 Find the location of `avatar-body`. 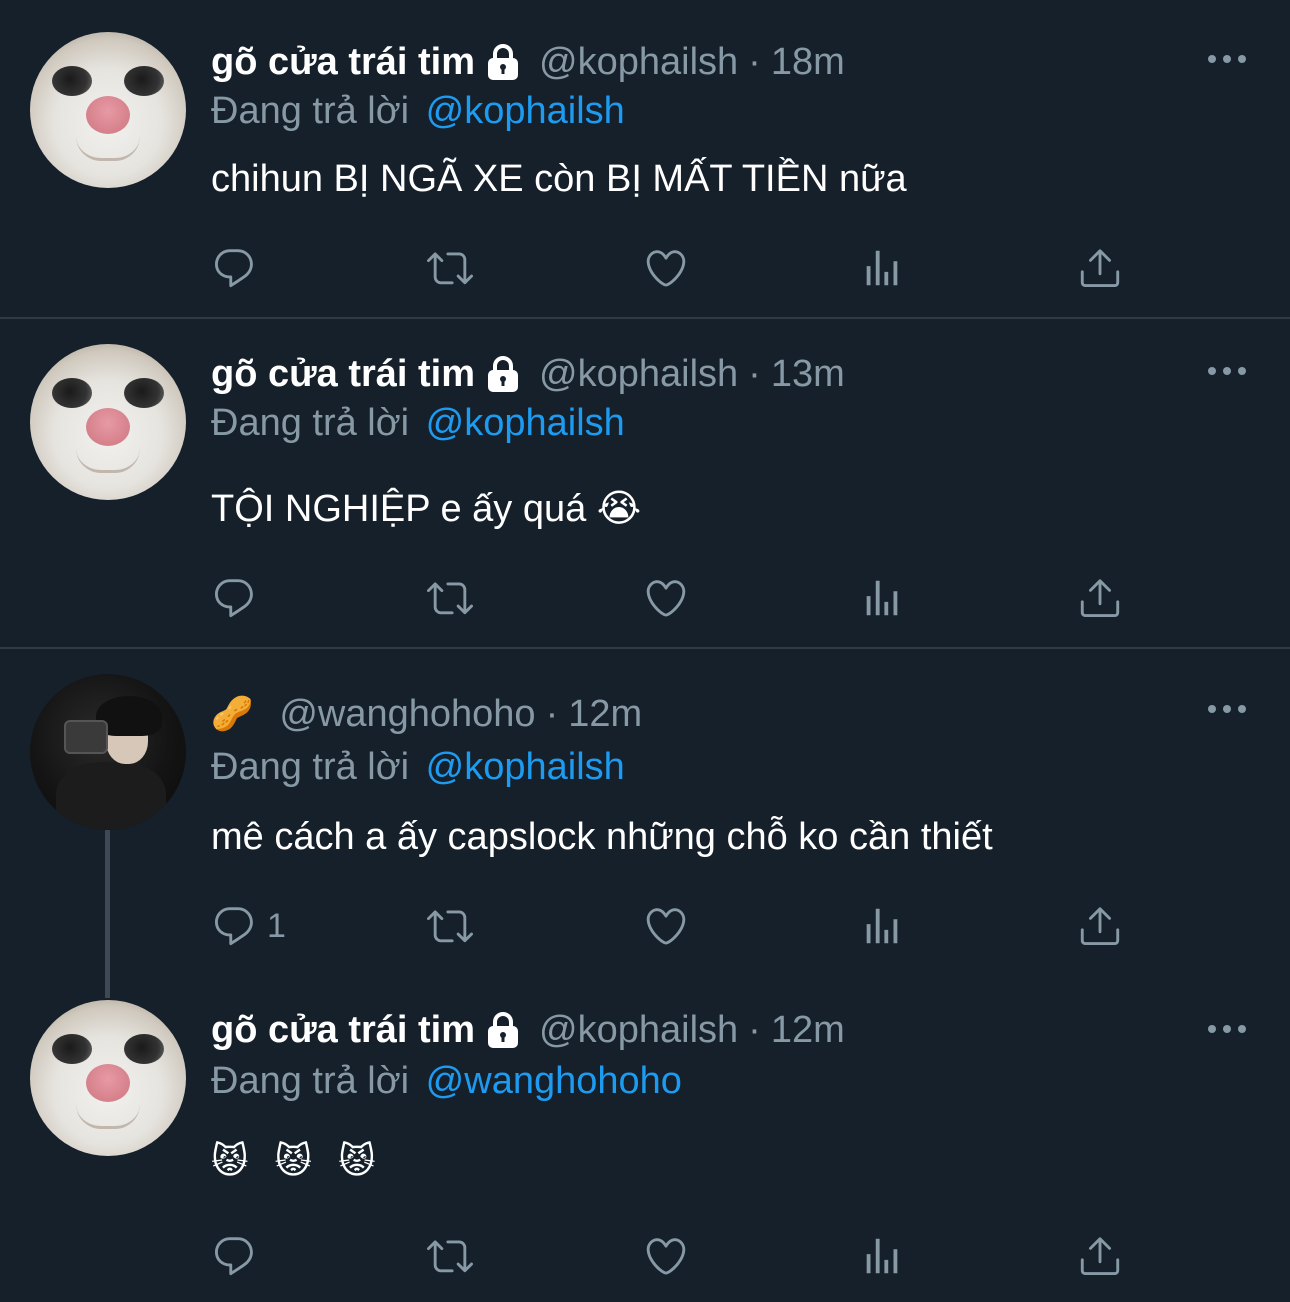

avatar-body is located at coordinates (111, 796).